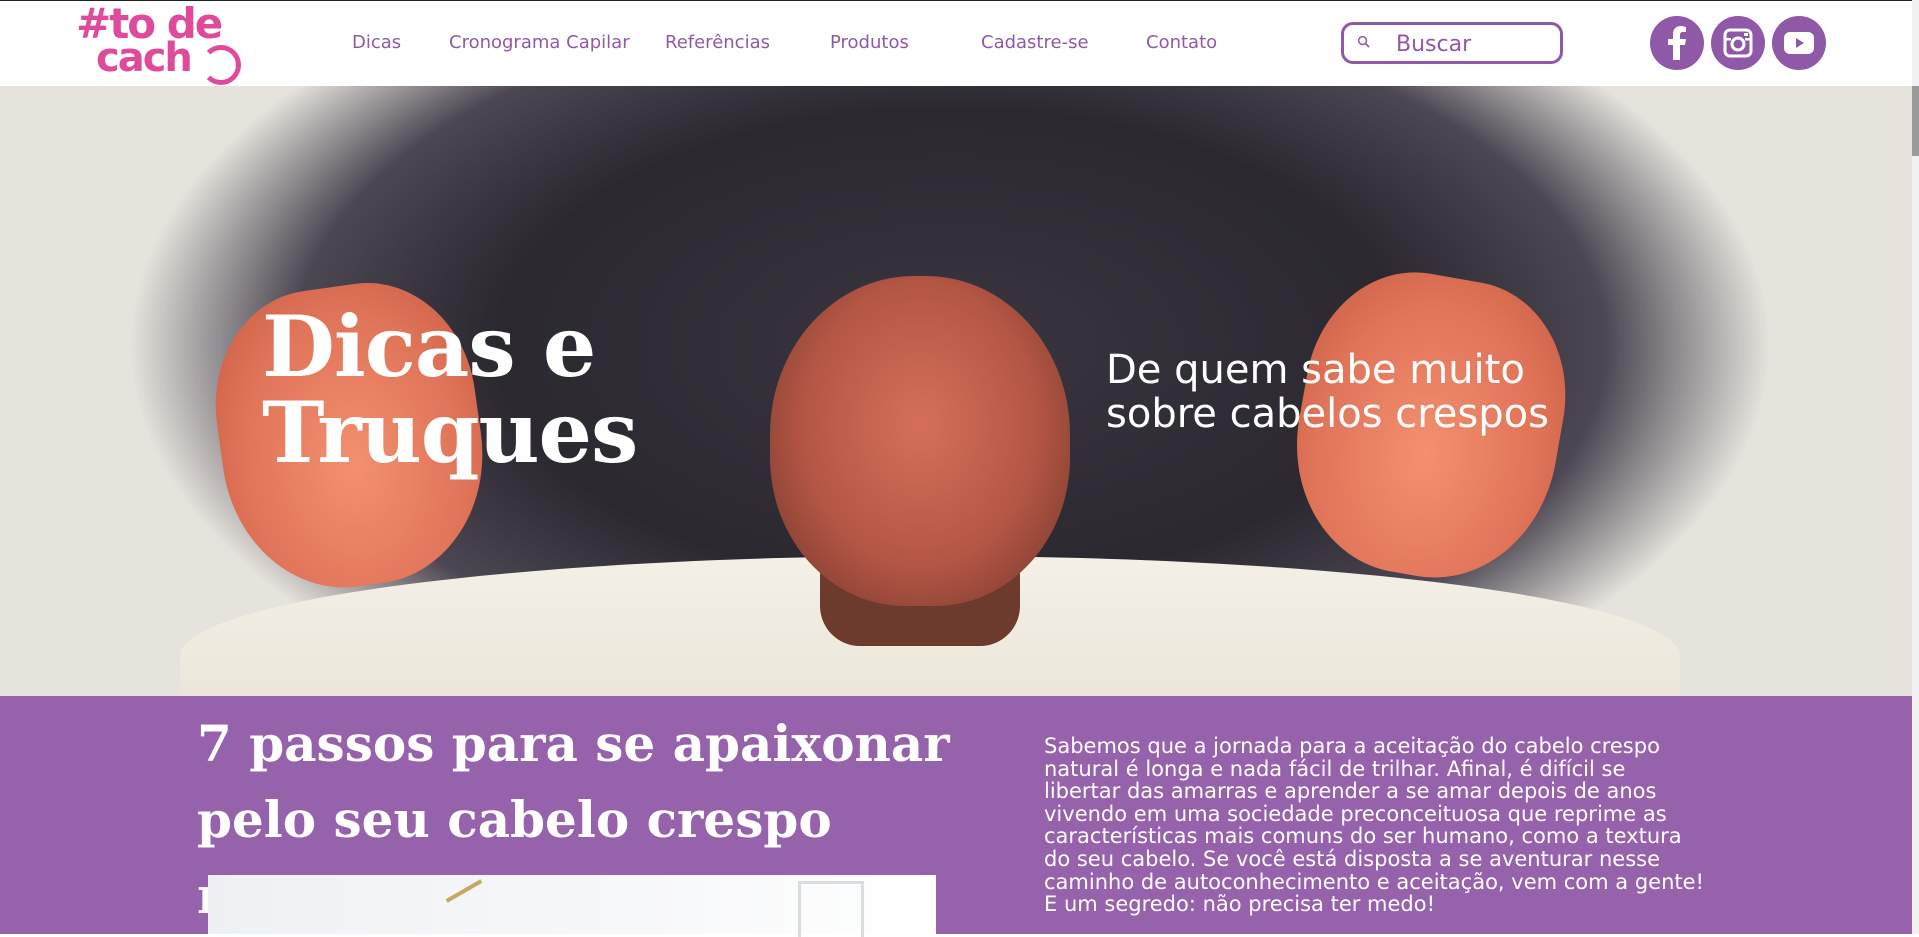 The width and height of the screenshot is (1919, 937). I want to click on hero-title: Dicas e Truques, so click(492, 390).